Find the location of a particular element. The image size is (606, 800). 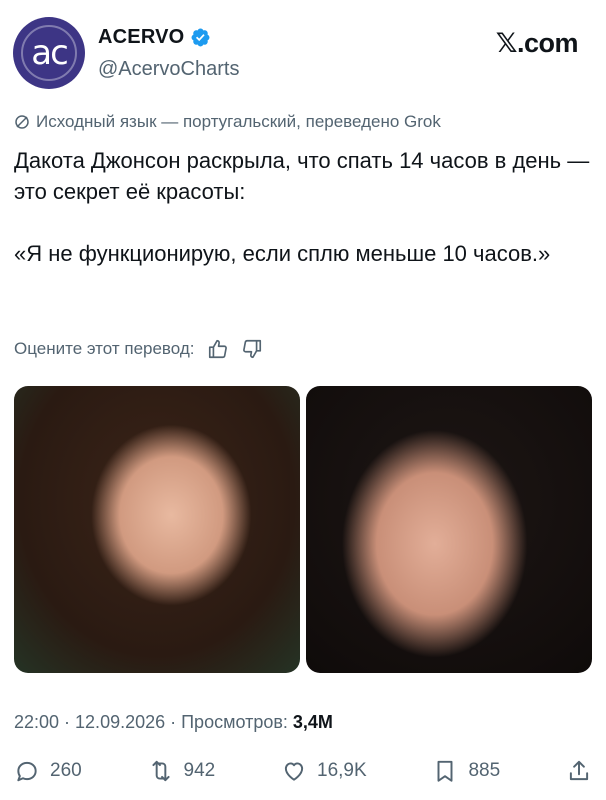

reply-button: 260 is located at coordinates (48, 771).